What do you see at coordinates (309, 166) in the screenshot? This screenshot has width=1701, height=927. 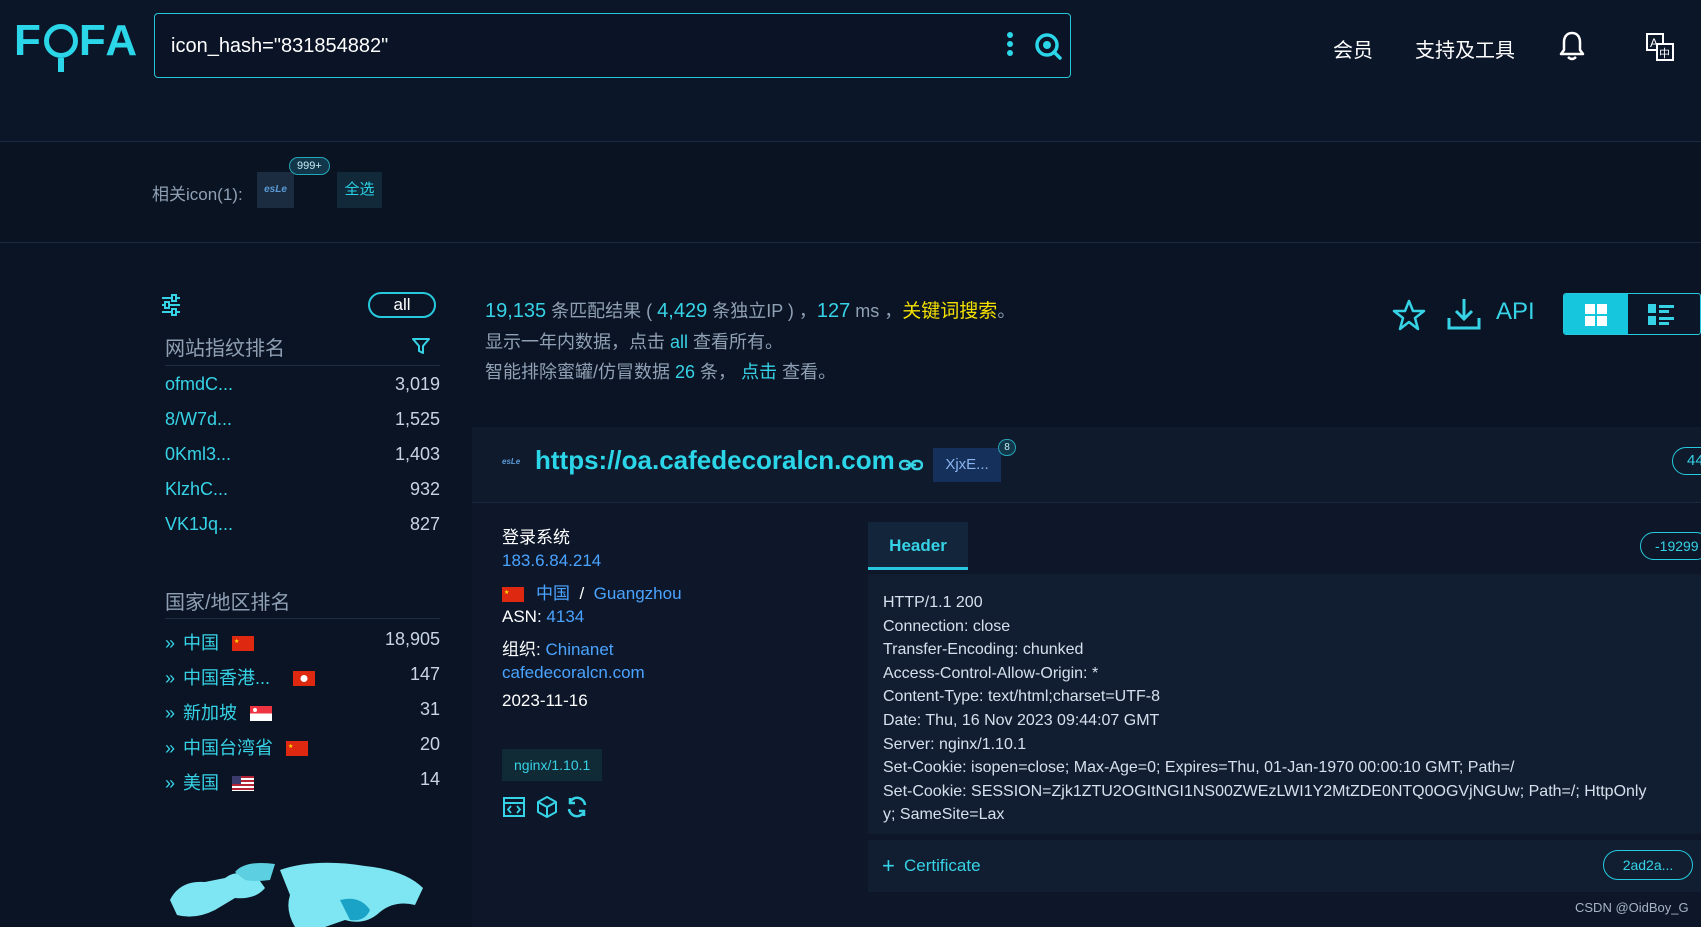 I see `favicon-count-badge: 999+` at bounding box center [309, 166].